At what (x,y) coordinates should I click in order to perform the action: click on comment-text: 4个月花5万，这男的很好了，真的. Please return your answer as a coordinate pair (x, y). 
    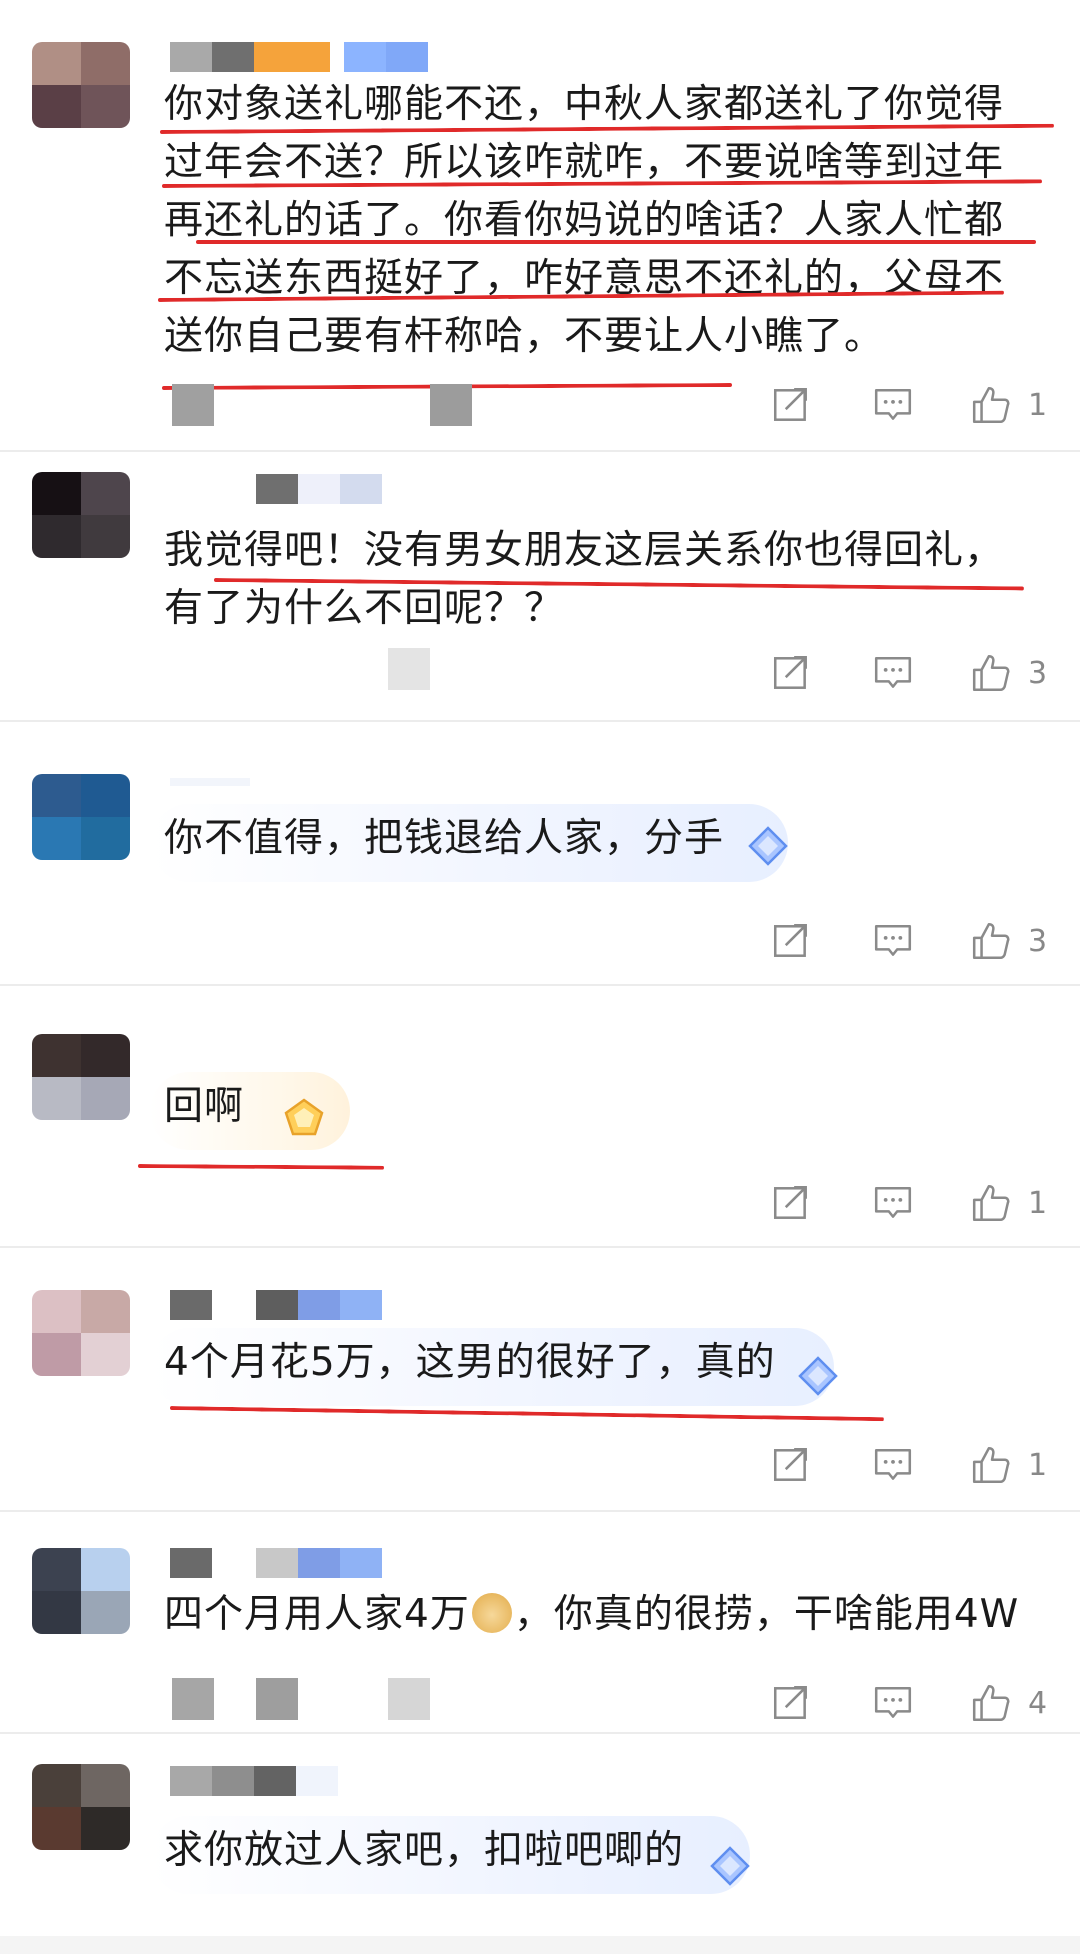
    Looking at the image, I should click on (470, 1362).